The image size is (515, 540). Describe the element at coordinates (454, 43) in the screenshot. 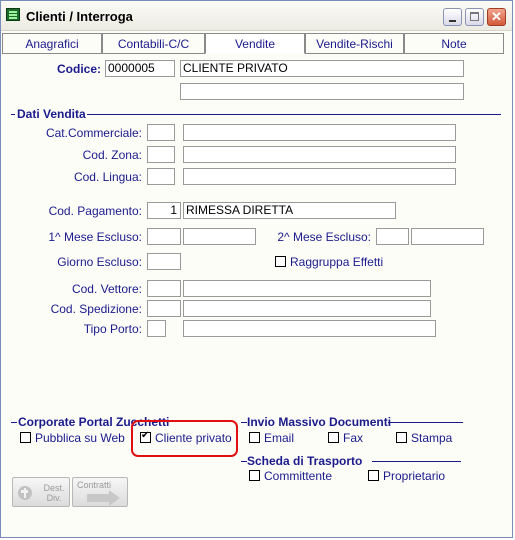

I see `tab-note: Note` at that location.